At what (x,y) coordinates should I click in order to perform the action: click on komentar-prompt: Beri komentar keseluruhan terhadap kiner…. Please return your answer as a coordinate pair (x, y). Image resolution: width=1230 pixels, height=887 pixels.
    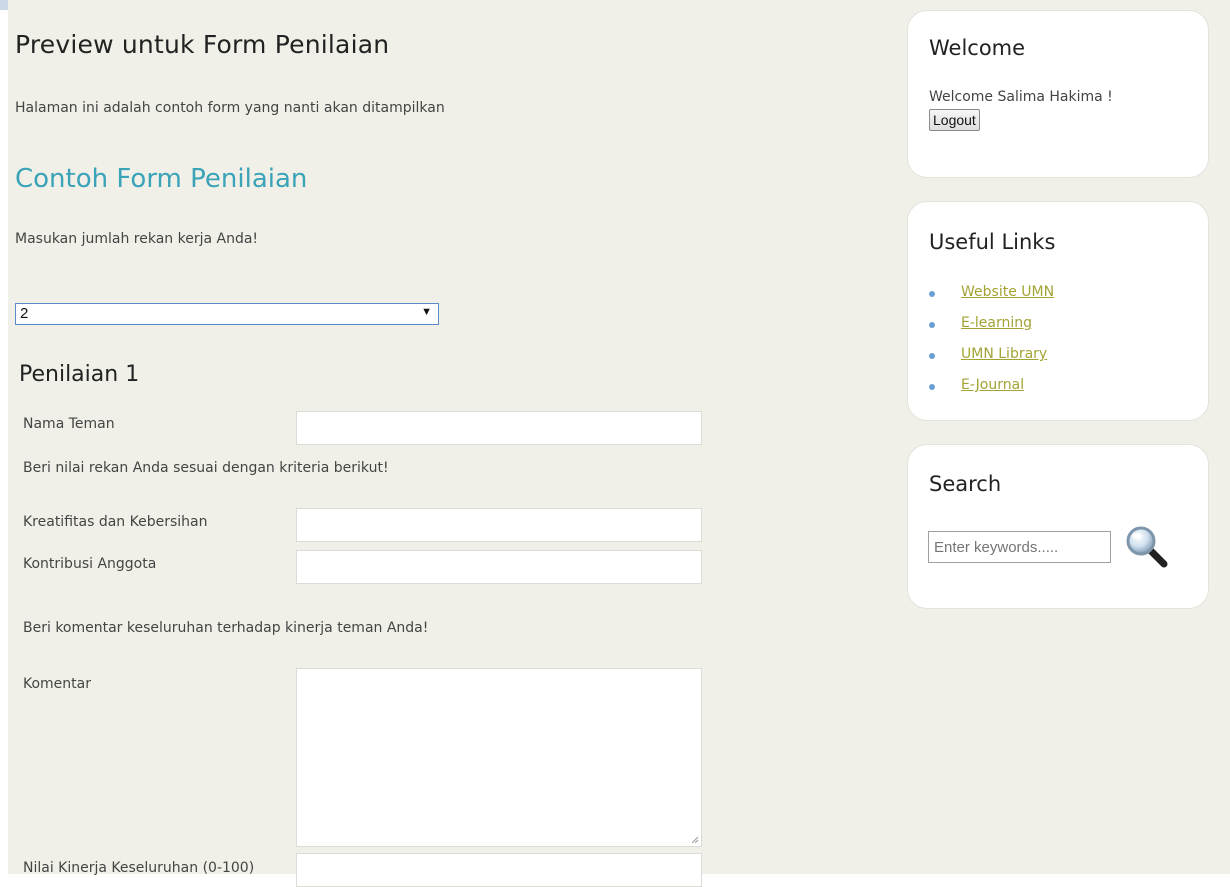
    Looking at the image, I should click on (226, 628).